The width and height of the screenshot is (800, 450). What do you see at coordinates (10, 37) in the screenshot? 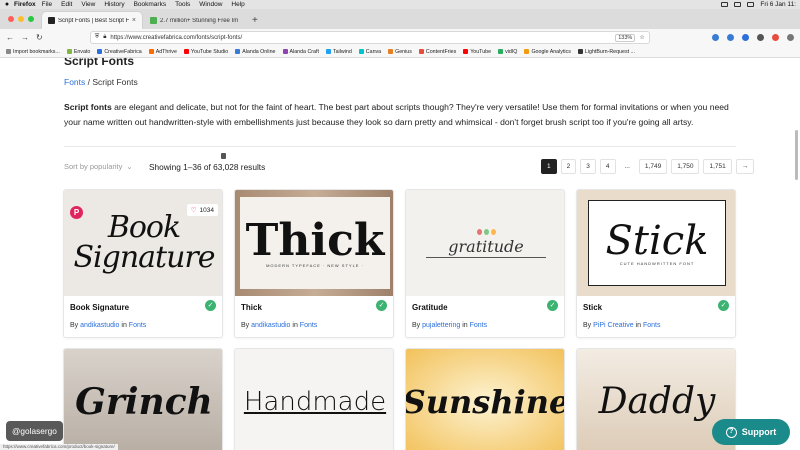
I see `back-icon: ←` at bounding box center [10, 37].